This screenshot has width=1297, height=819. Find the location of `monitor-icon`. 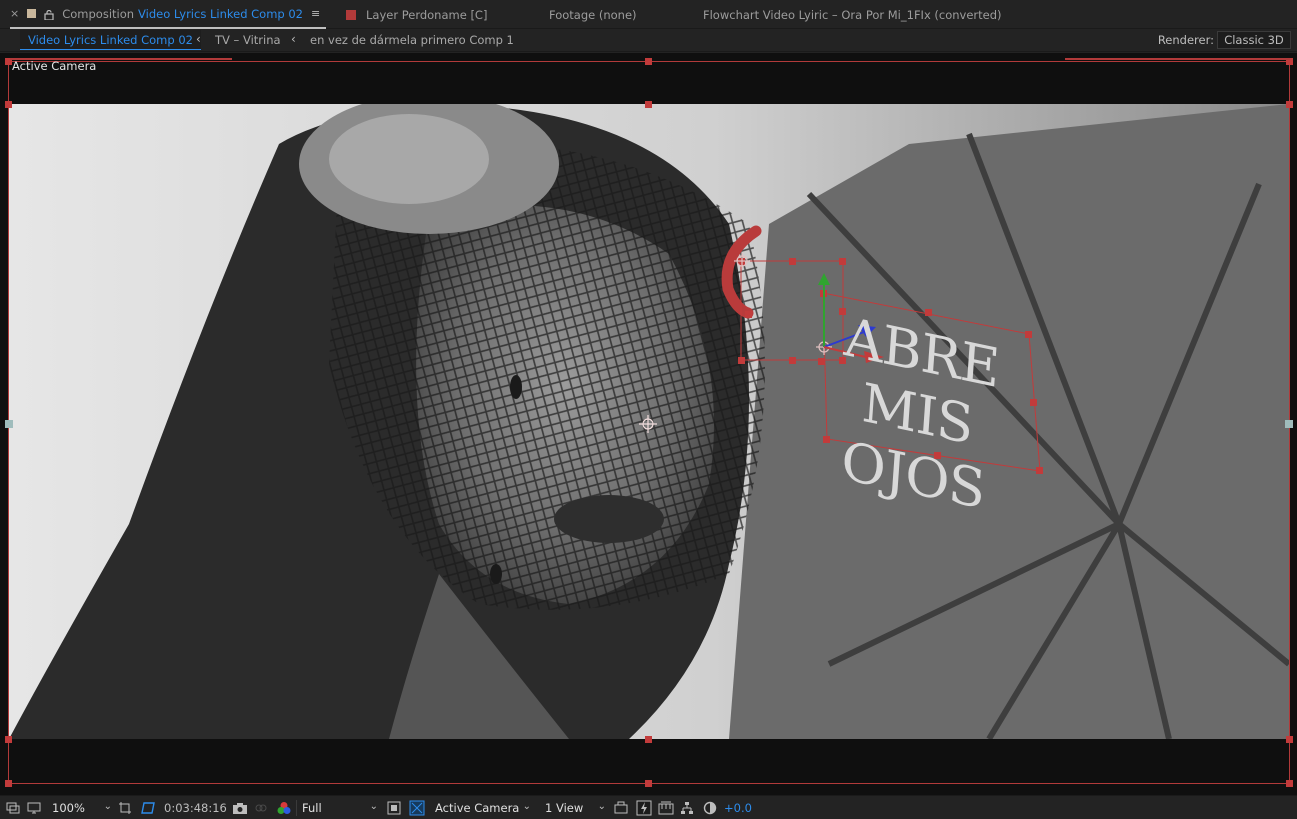

monitor-icon is located at coordinates (34, 808).